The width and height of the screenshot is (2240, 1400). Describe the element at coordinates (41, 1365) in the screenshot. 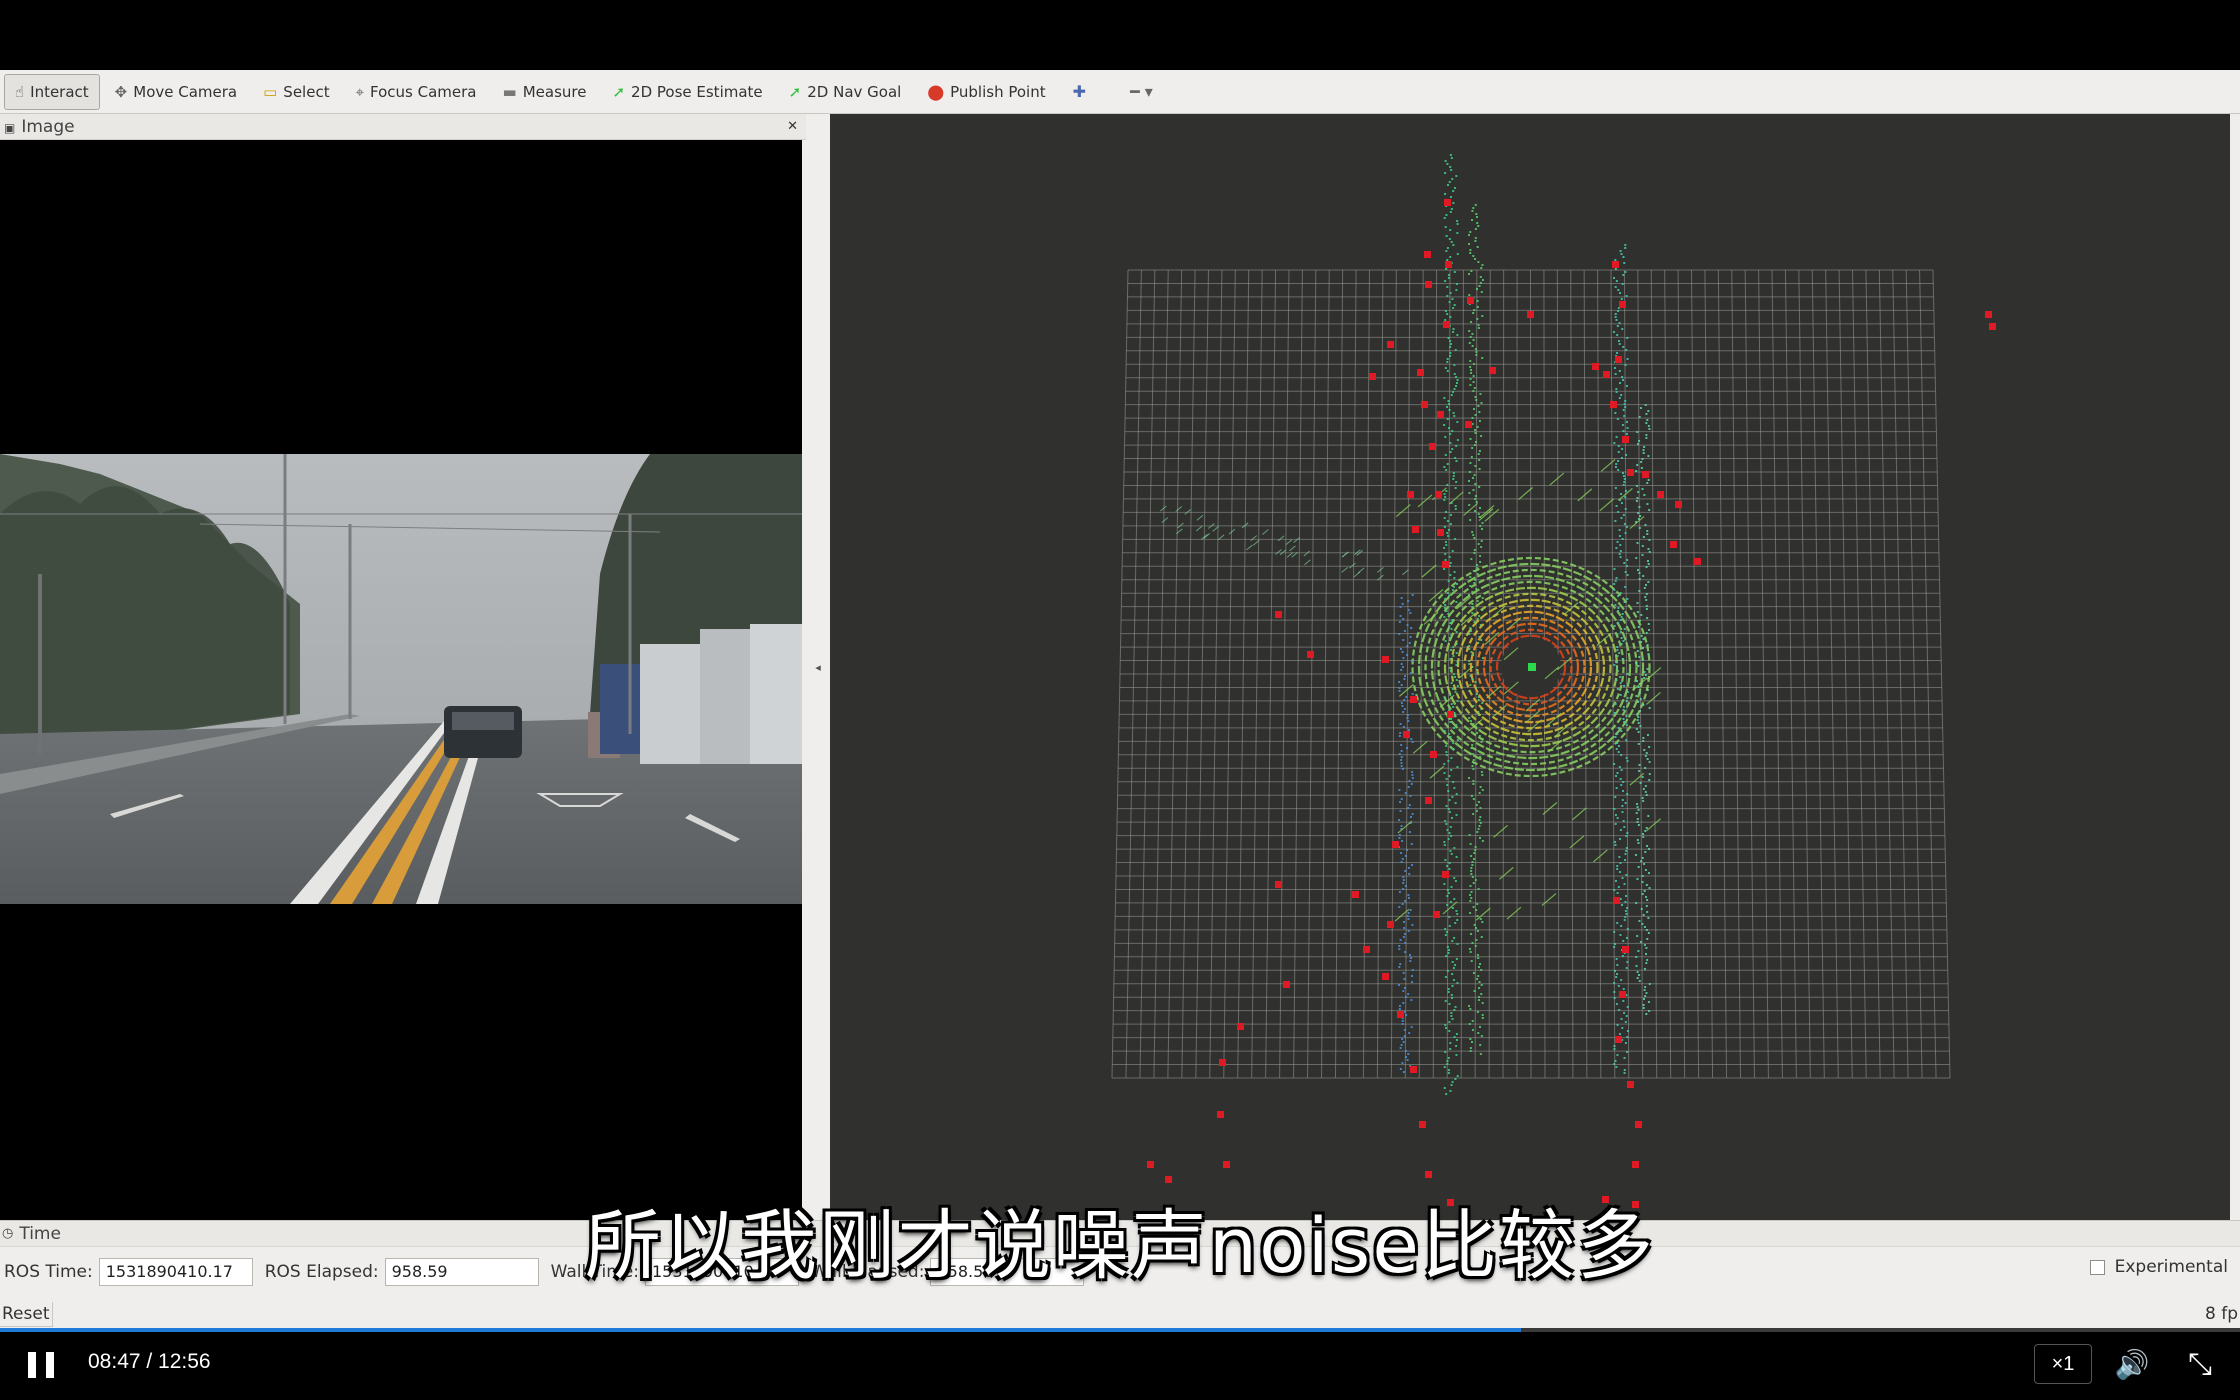

I see `pause-icon` at that location.